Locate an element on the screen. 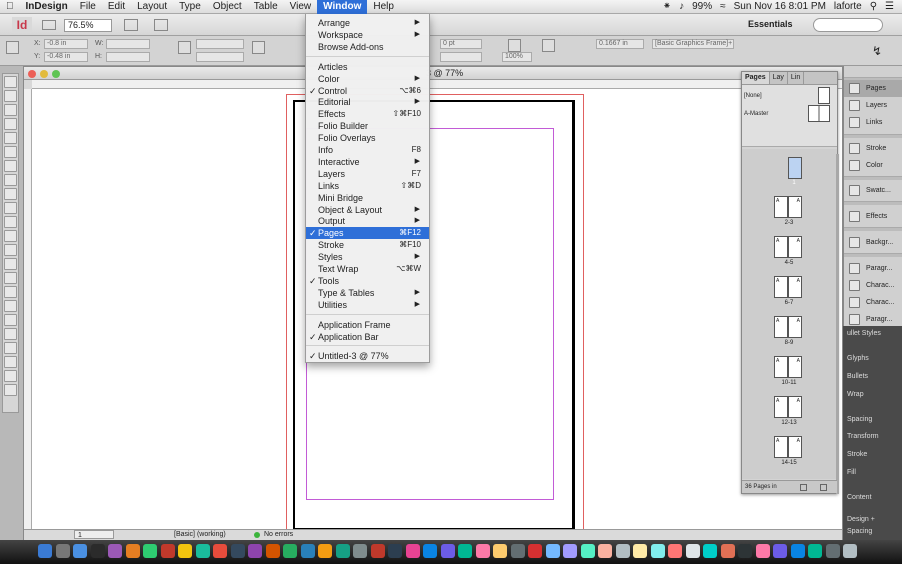 Image resolution: width=902 pixels, height=564 pixels. rotation-field is located at coordinates (220, 44).